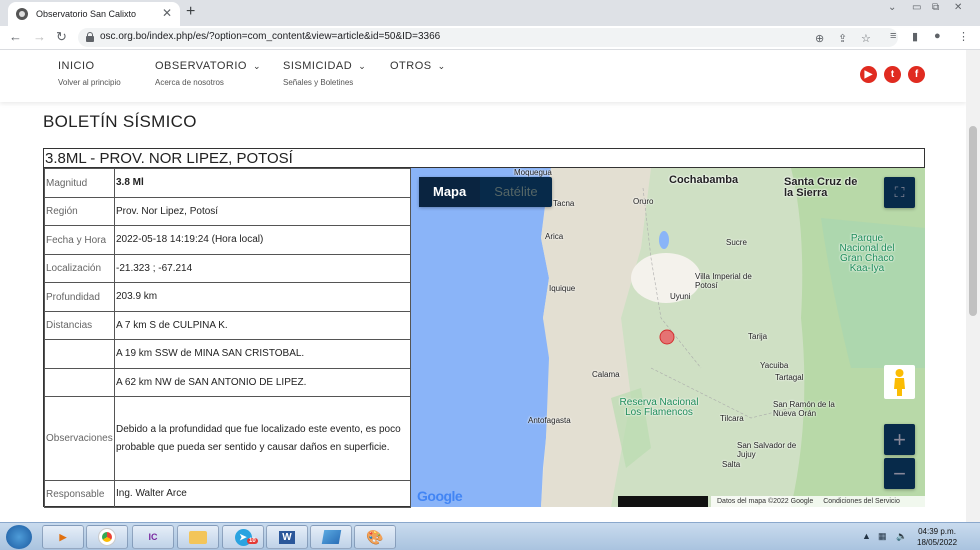 Image resolution: width=980 pixels, height=550 pixels. Describe the element at coordinates (375, 537) in the screenshot. I see `paint-icon: 🎨` at that location.